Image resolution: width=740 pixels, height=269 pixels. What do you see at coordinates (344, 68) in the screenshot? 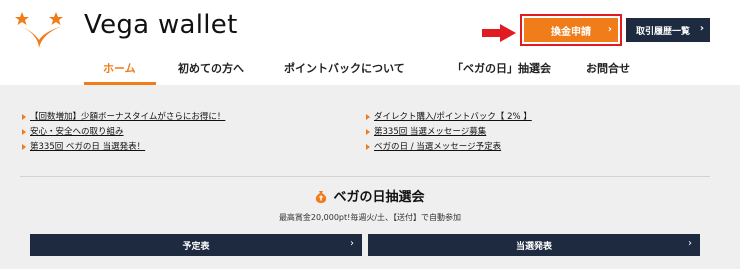
I see `nav-item-pointback: ポイントバックについて` at bounding box center [344, 68].